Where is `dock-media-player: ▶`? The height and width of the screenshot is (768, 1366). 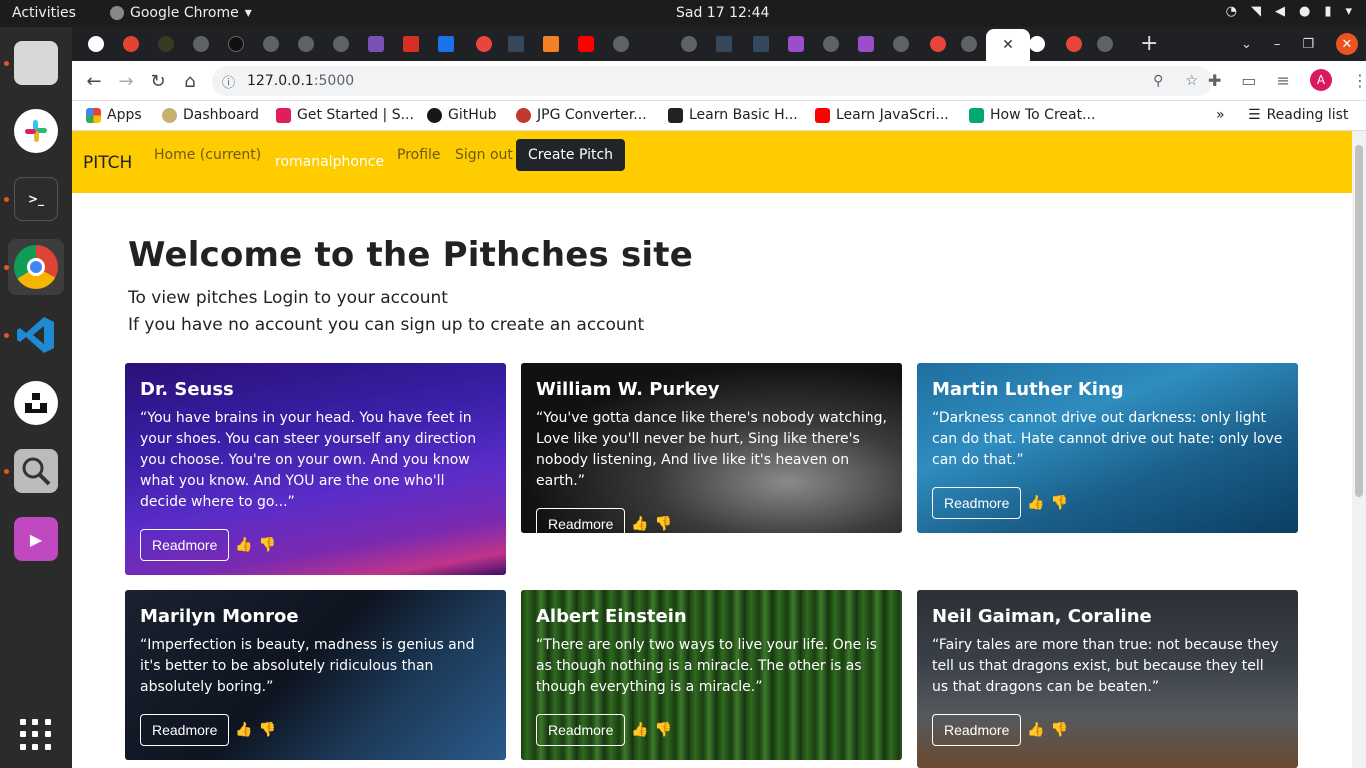
dock-media-player: ▶ is located at coordinates (36, 539).